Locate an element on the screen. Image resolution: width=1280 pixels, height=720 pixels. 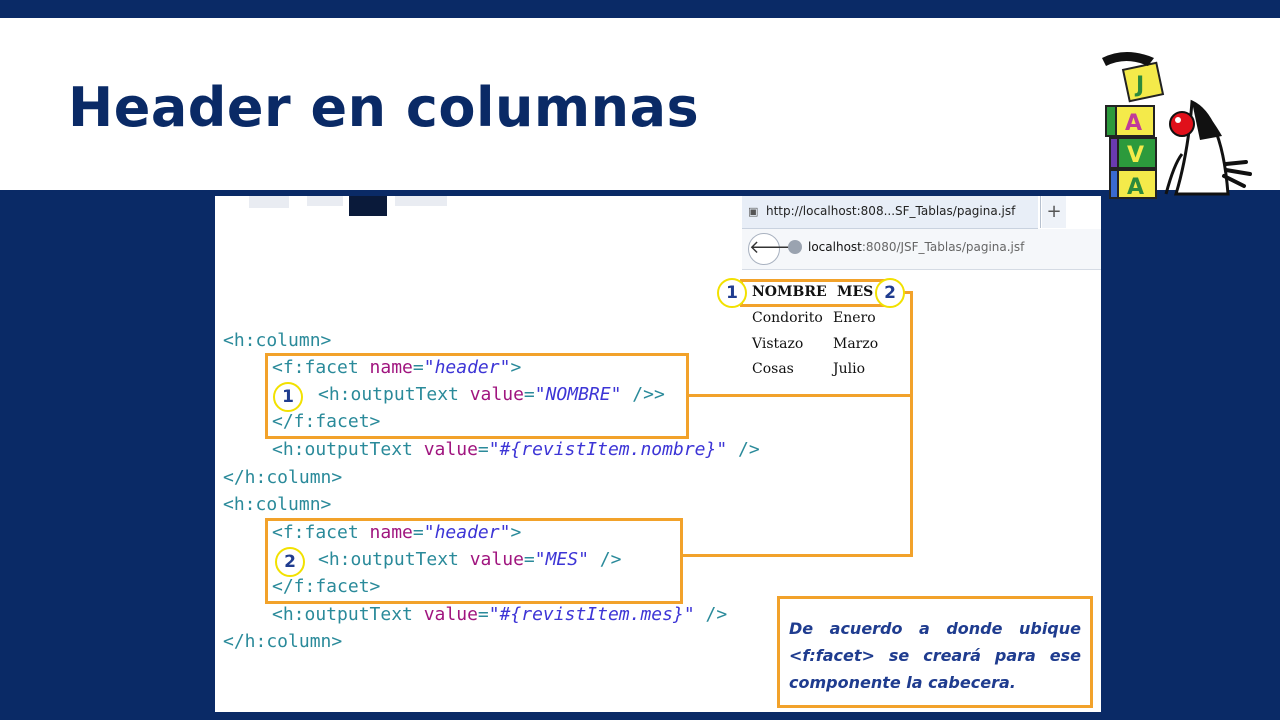
java-duke-logo-icon: J A V A is located at coordinates (1177, 126).